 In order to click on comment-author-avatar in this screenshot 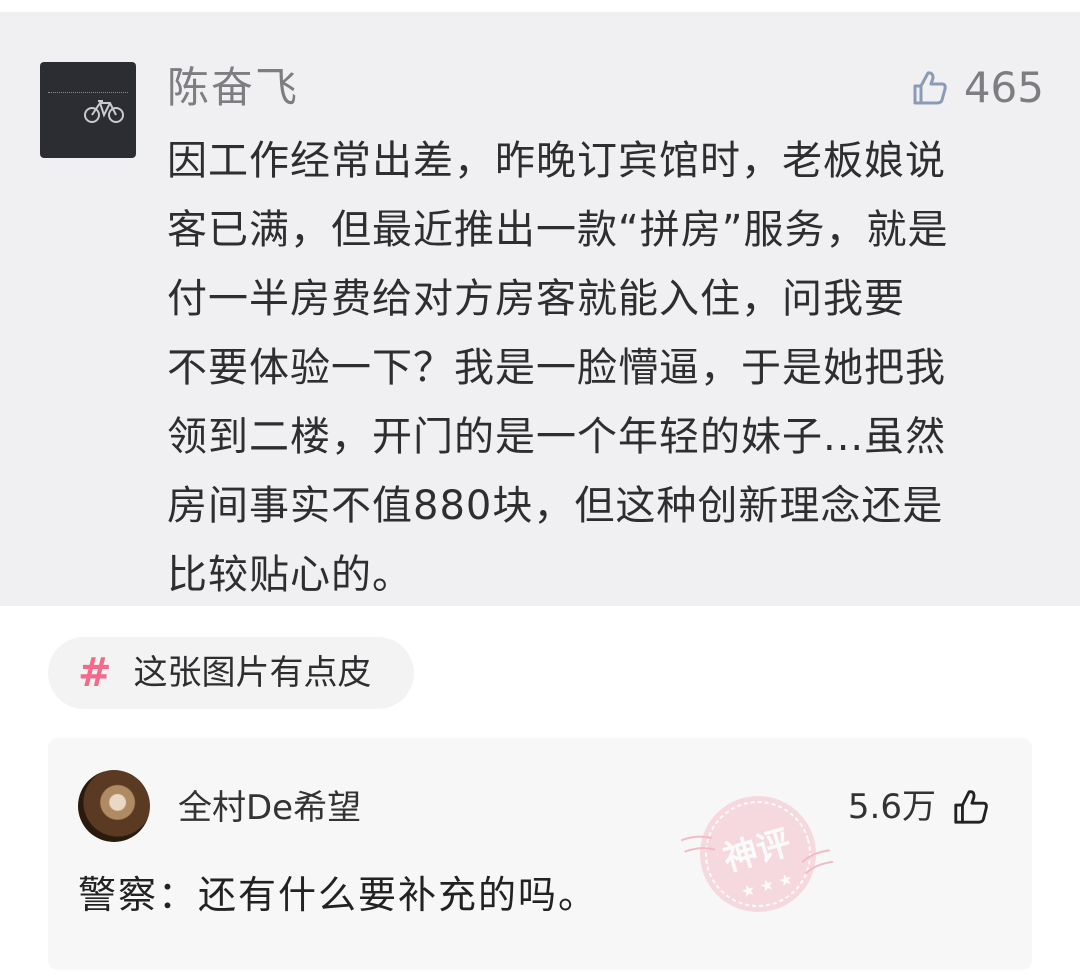, I will do `click(114, 806)`.